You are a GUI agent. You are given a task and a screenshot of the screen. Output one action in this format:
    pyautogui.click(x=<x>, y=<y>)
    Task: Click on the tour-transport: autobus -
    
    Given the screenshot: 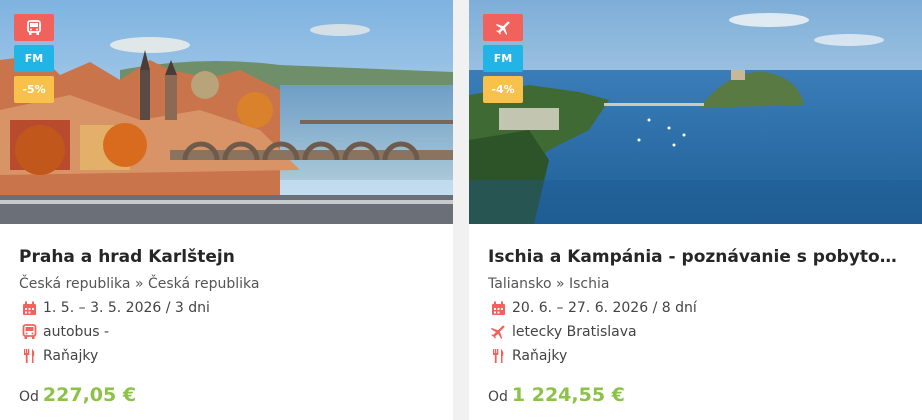 What is the action you would take?
    pyautogui.click(x=76, y=332)
    